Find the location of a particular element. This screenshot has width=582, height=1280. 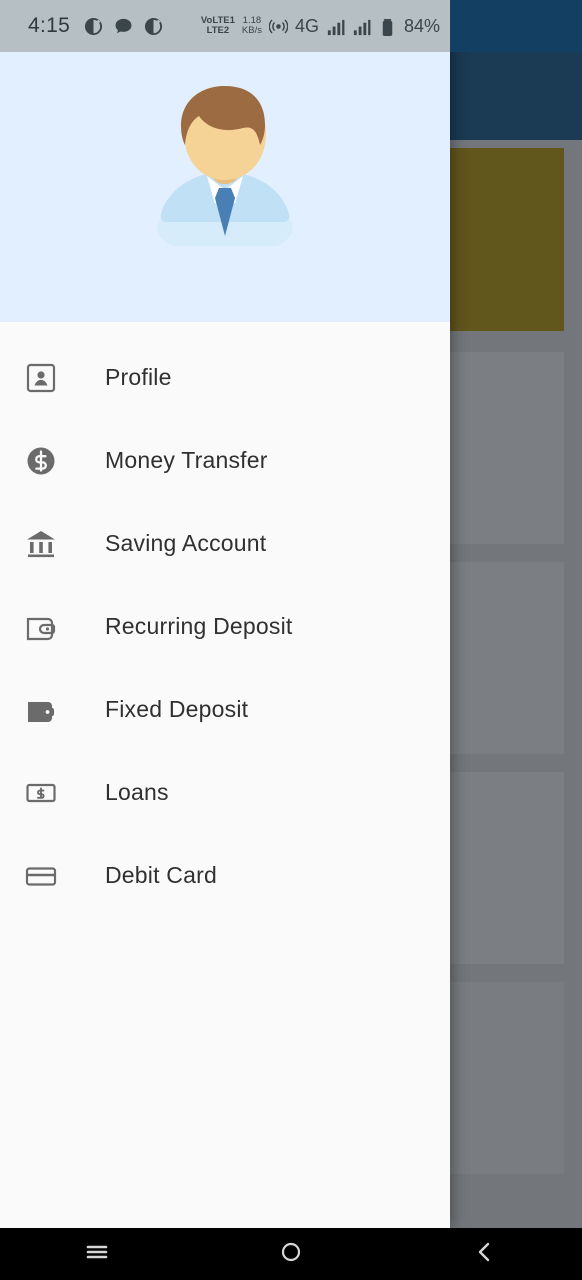

circle-icon is located at coordinates (291, 1254).